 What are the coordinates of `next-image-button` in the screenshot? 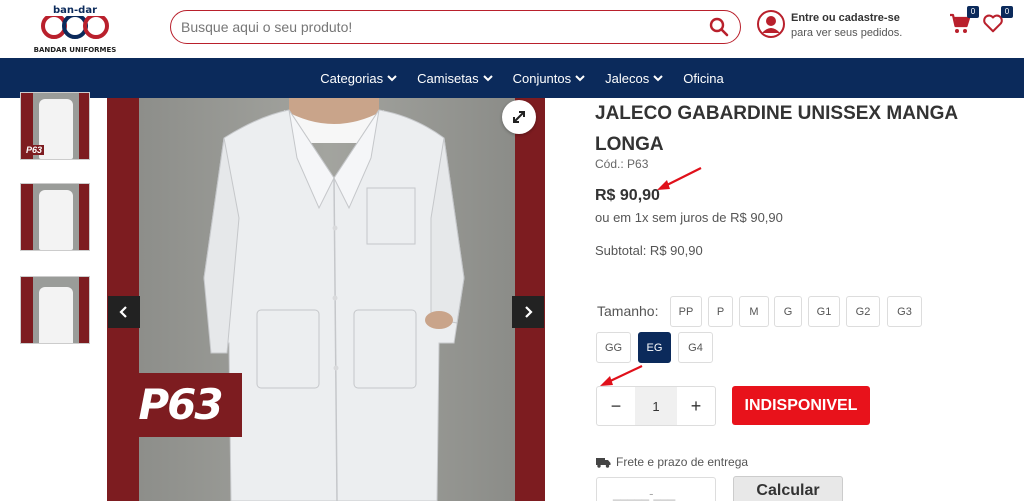 It's located at (528, 312).